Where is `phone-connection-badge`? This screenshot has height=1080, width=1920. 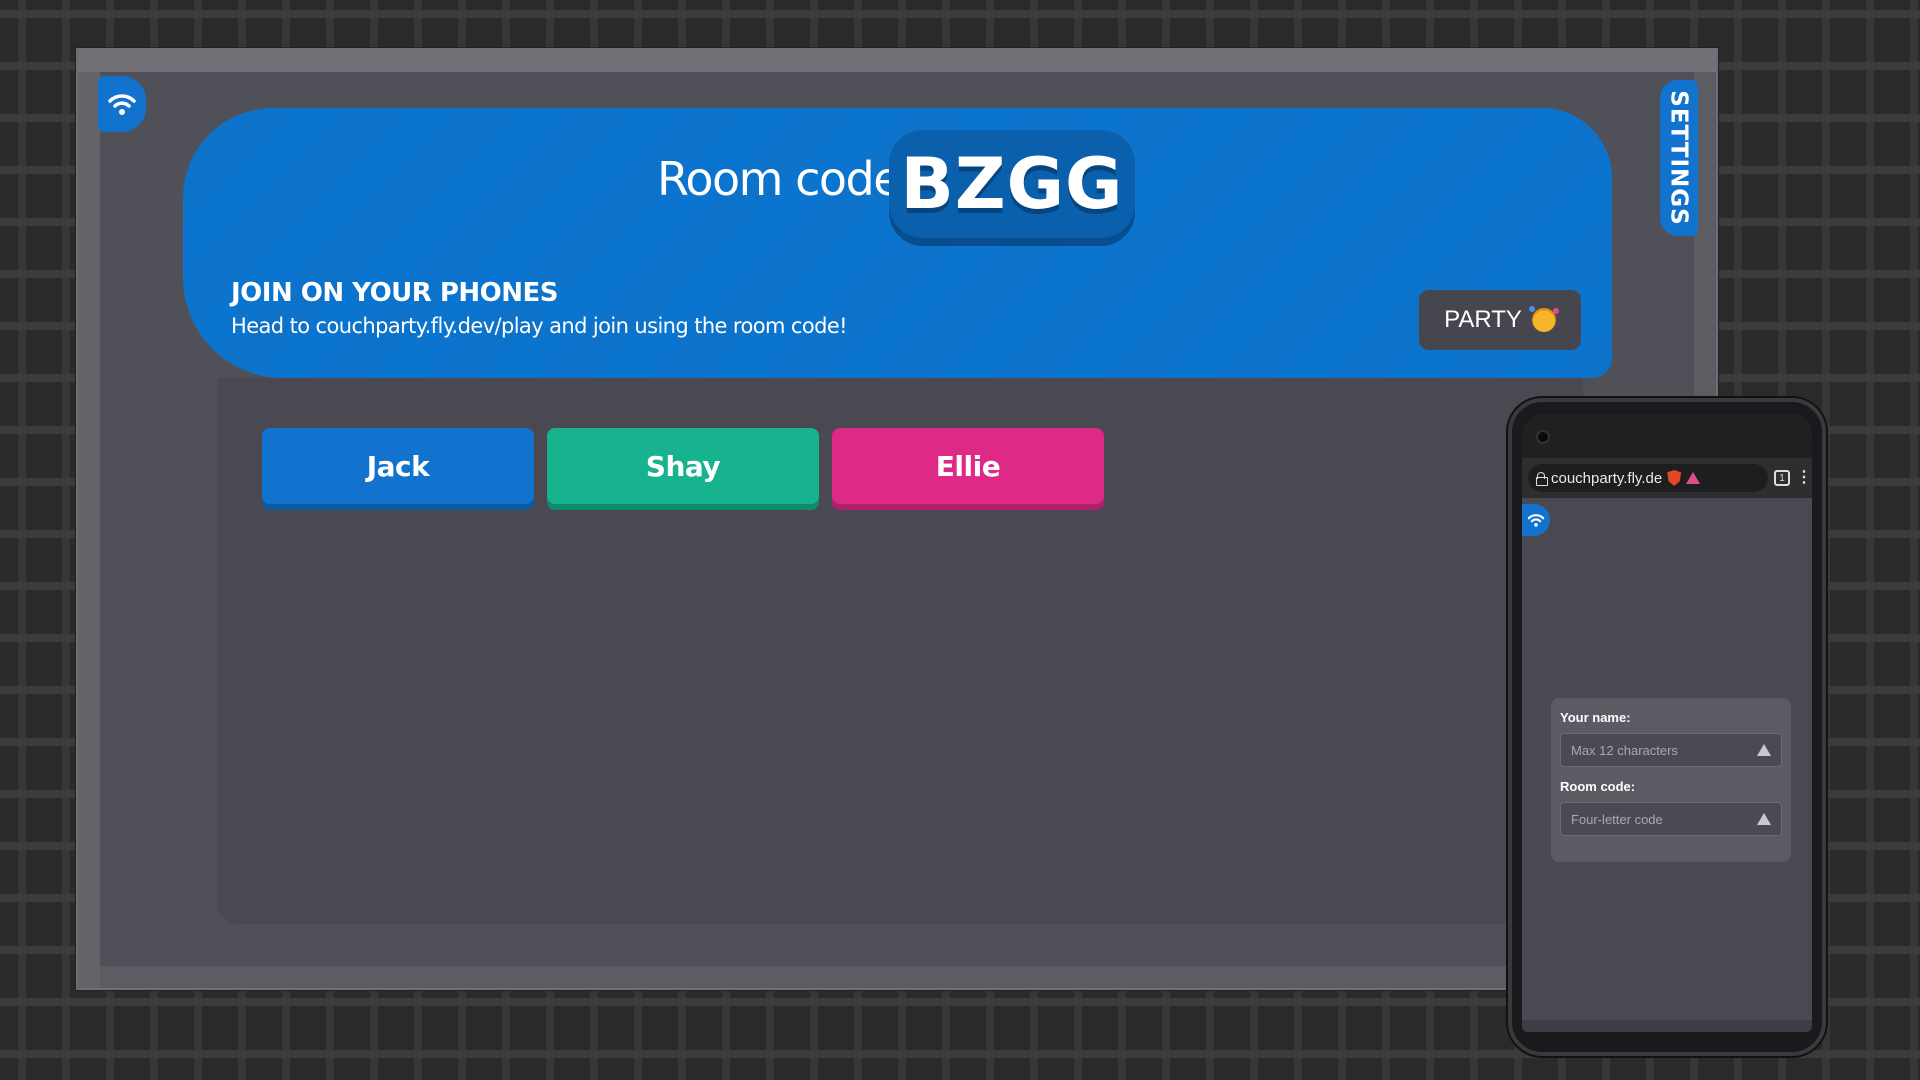
phone-connection-badge is located at coordinates (1536, 520).